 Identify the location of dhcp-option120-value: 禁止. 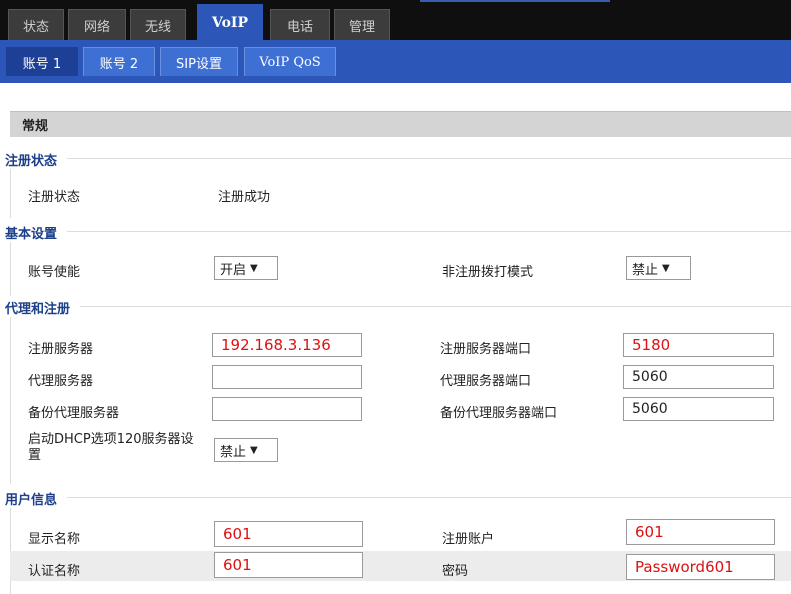
(233, 452).